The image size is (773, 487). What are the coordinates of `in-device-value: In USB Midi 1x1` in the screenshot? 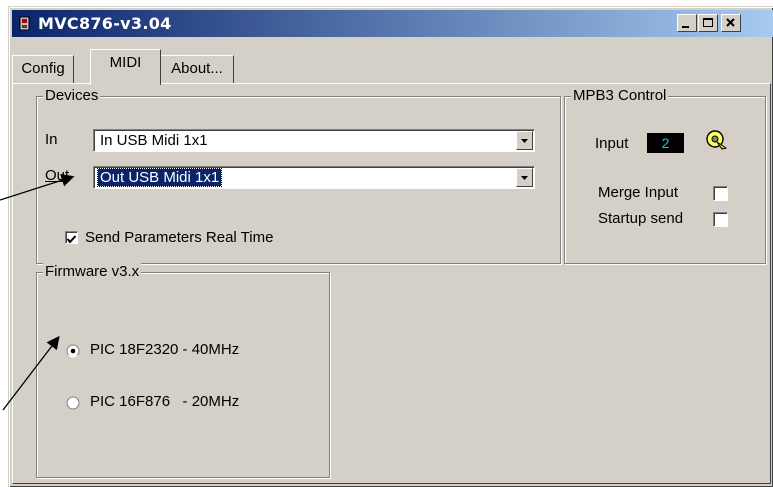 It's located at (154, 140).